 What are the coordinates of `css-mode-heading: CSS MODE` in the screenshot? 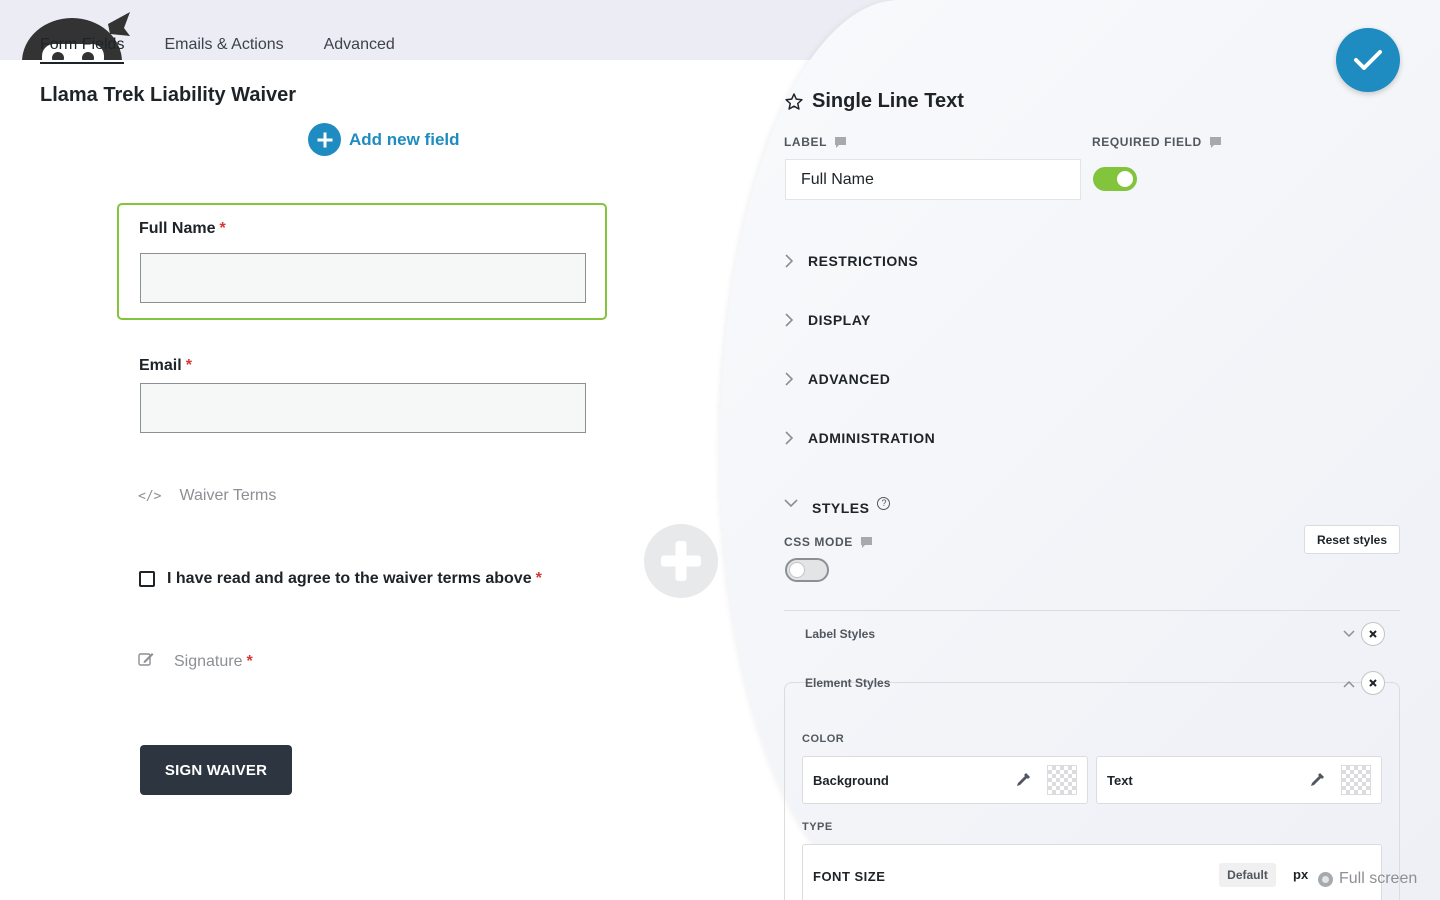 It's located at (828, 542).